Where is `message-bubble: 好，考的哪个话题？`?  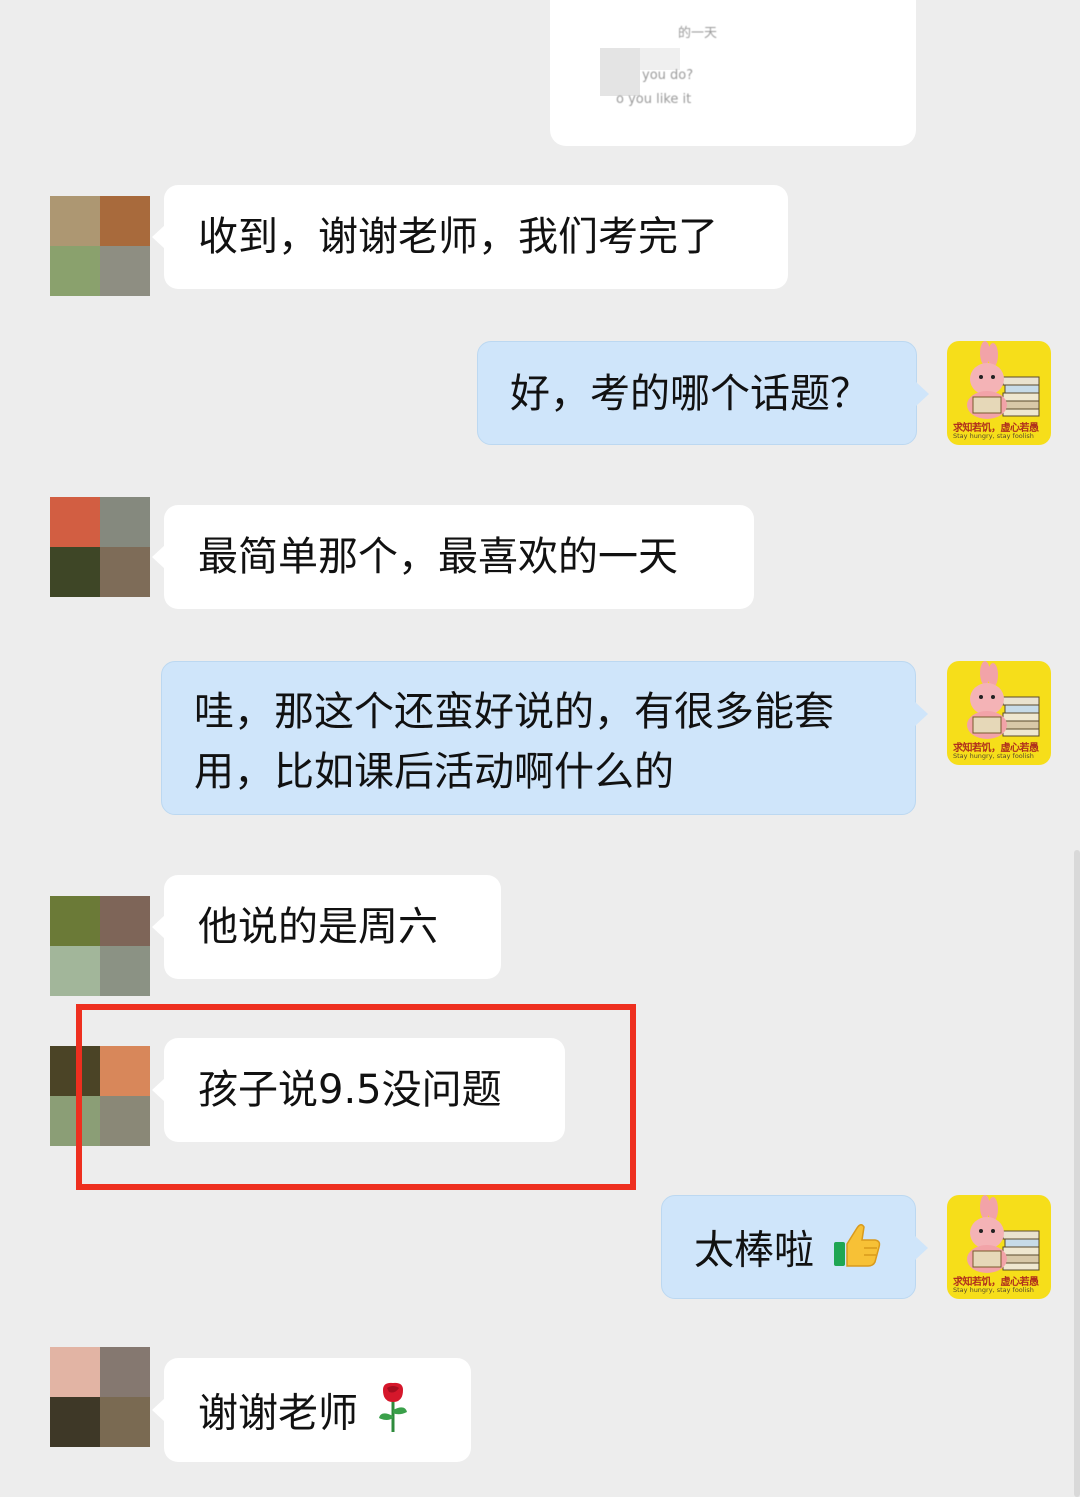 message-bubble: 好，考的哪个话题？ is located at coordinates (703, 393).